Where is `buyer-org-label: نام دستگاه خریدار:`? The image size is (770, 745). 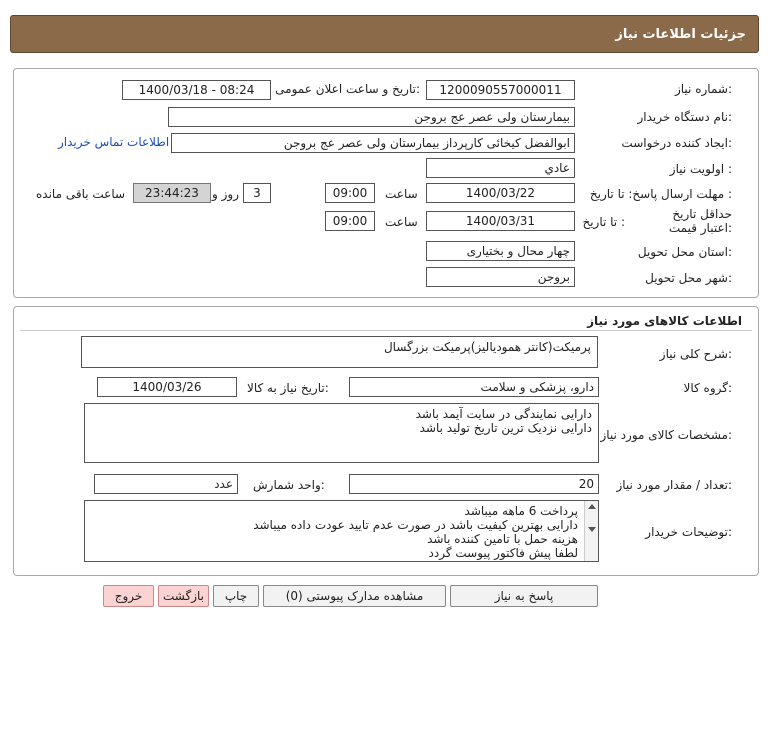 buyer-org-label: نام دستگاه خریدار: is located at coordinates (685, 117).